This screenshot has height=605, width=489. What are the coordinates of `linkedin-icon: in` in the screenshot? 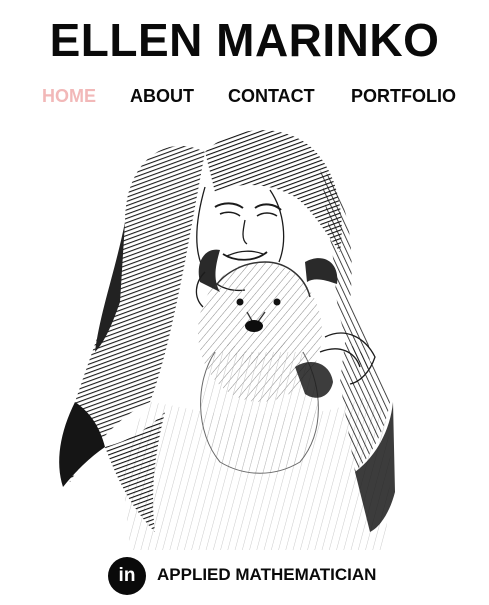 It's located at (127, 576).